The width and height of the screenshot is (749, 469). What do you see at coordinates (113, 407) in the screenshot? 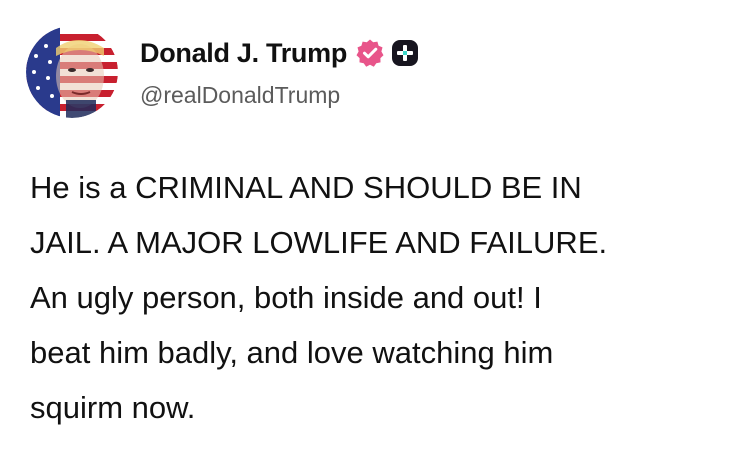
I see `post-line: squirm now.` at bounding box center [113, 407].